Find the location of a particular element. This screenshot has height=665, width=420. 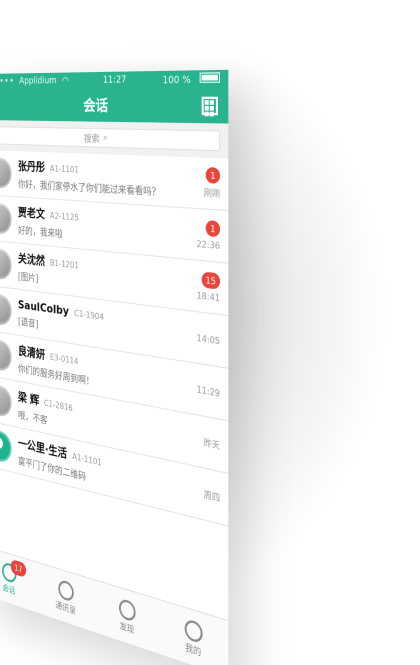

contact-name: 贾老文 is located at coordinates (31, 213).